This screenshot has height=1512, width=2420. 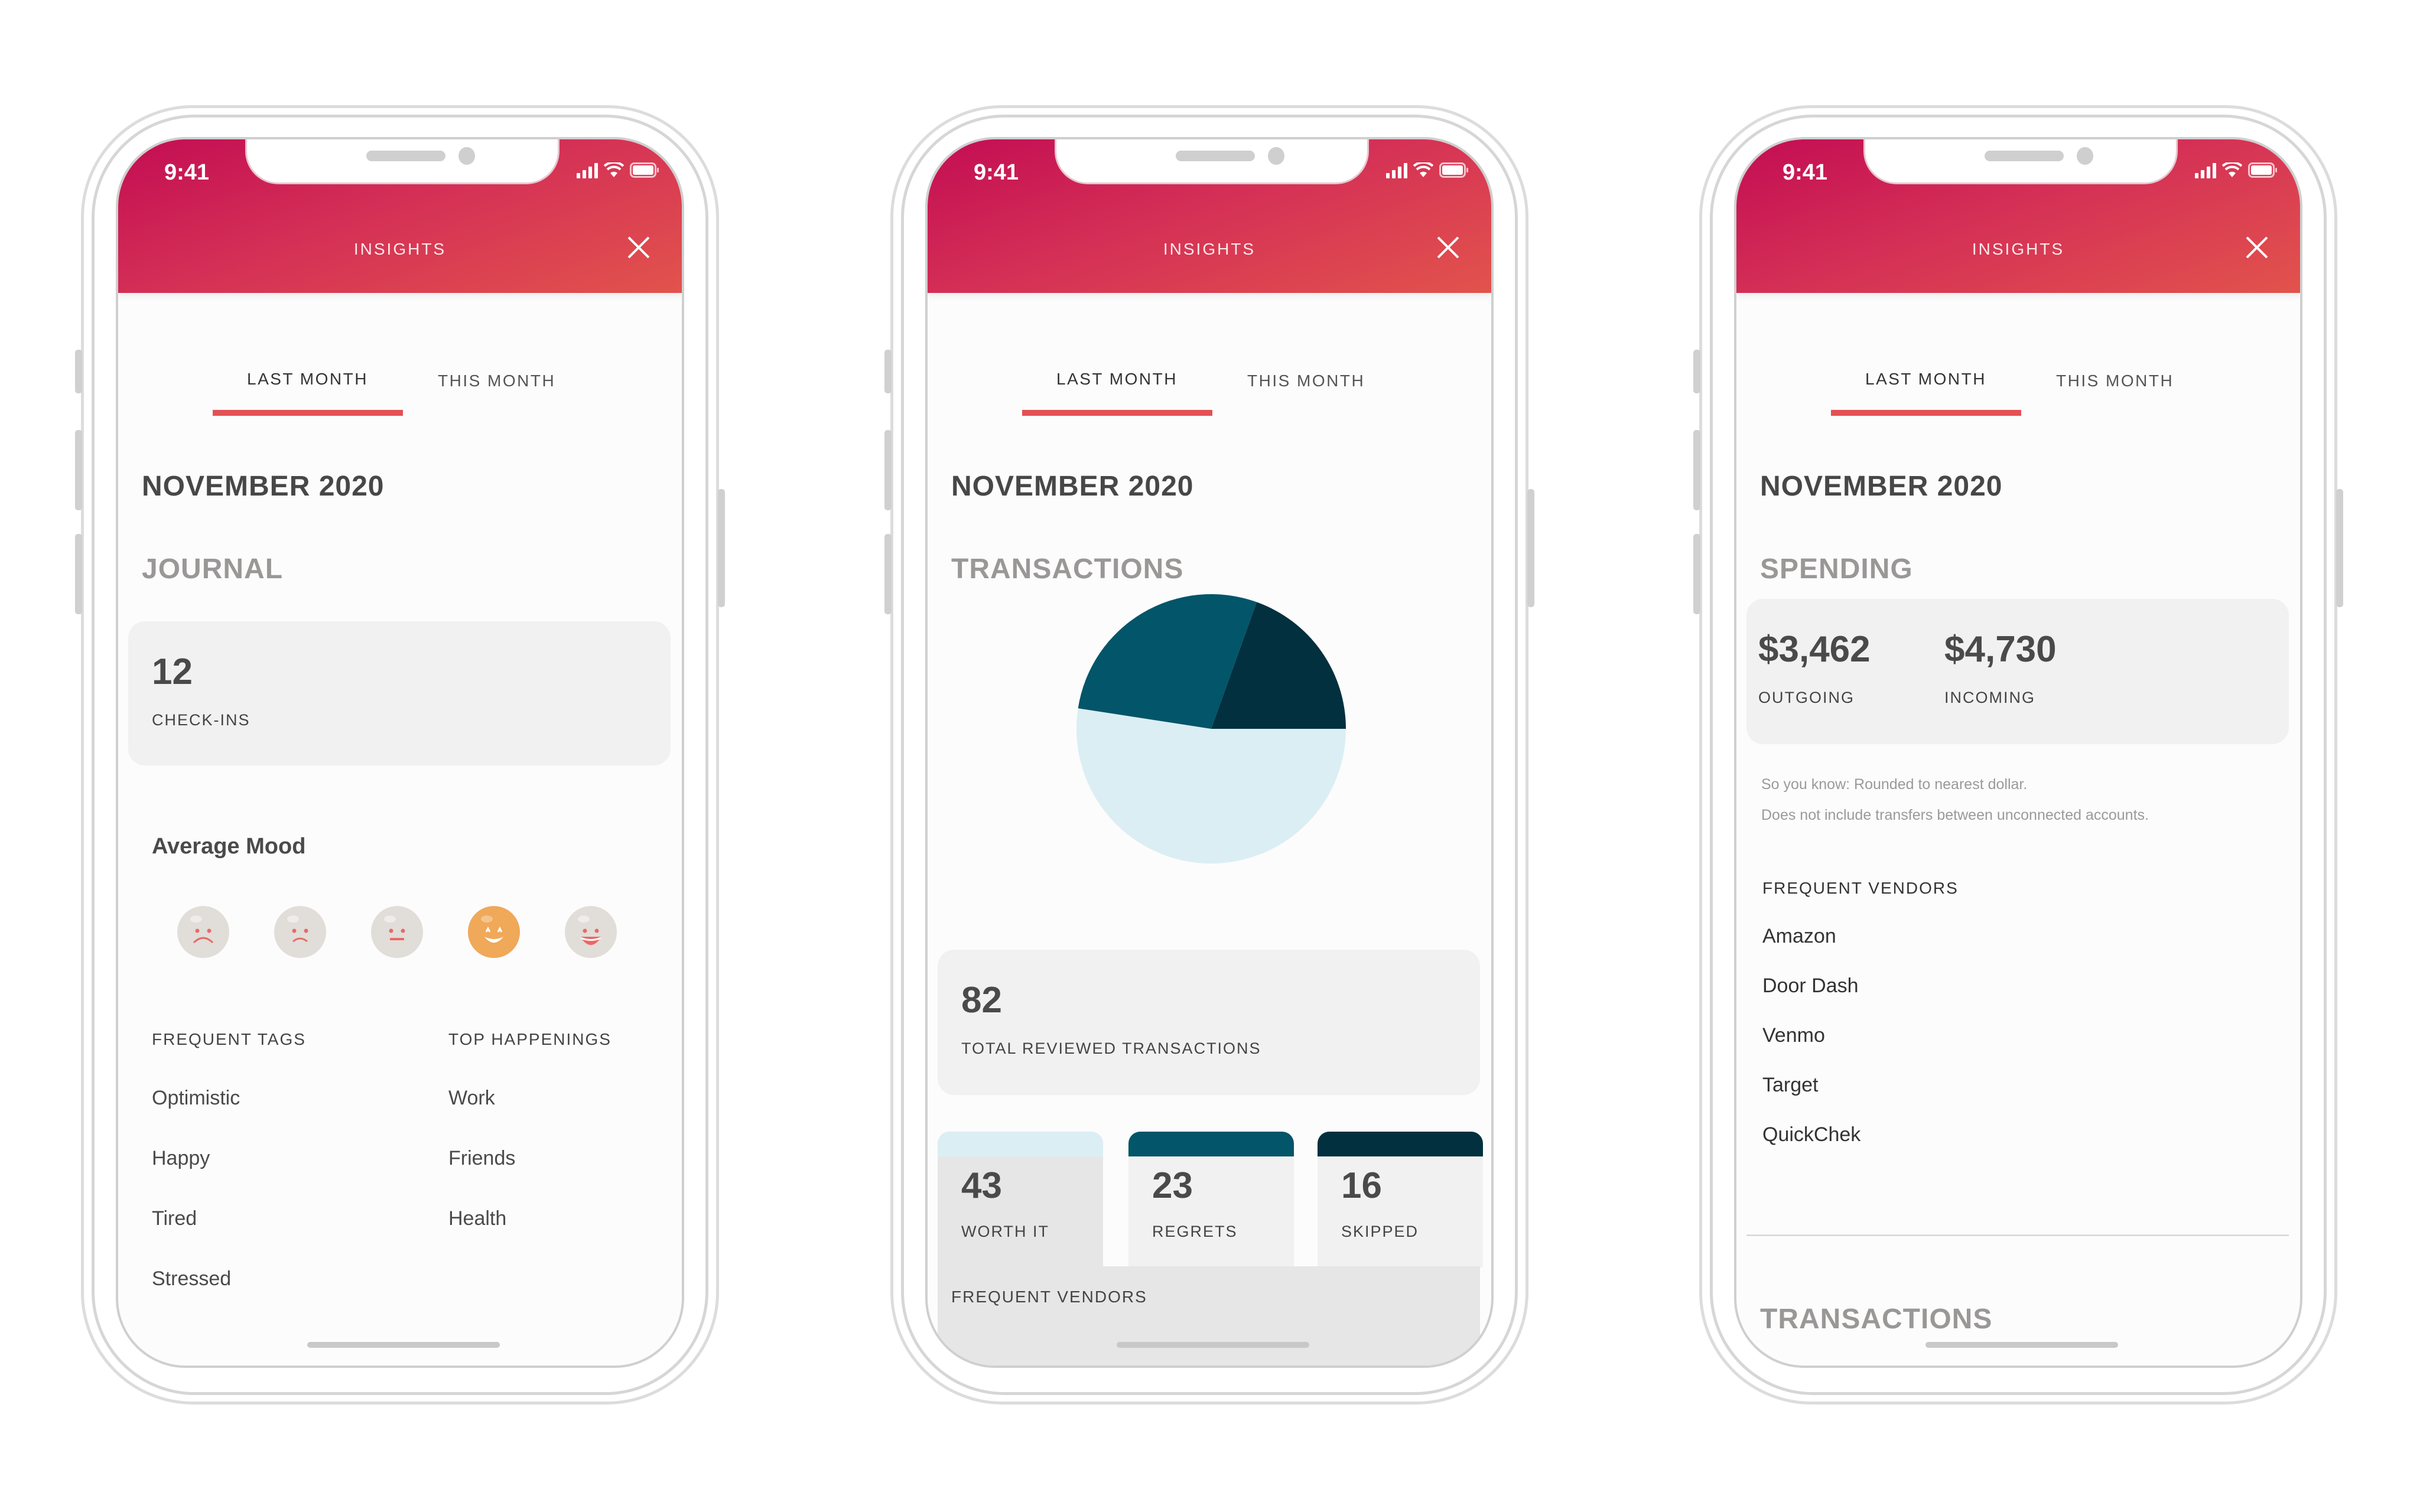 What do you see at coordinates (1172, 1185) in the screenshot?
I see `regrets-value: 23` at bounding box center [1172, 1185].